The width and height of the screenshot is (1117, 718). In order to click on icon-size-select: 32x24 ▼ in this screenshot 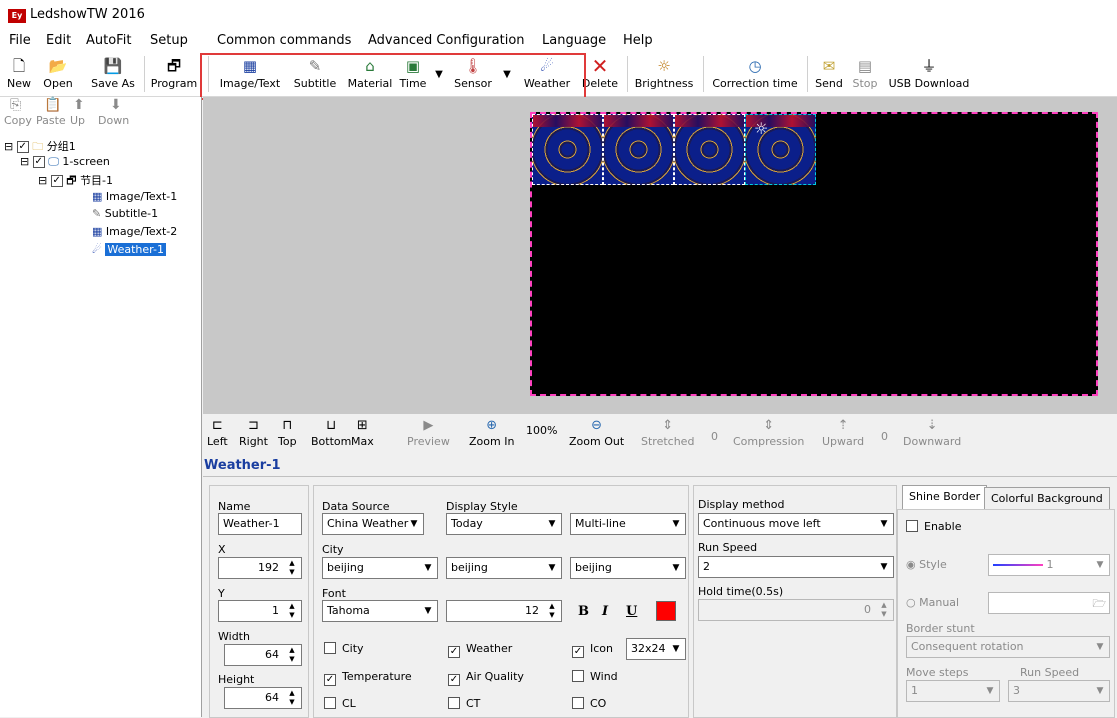, I will do `click(656, 649)`.